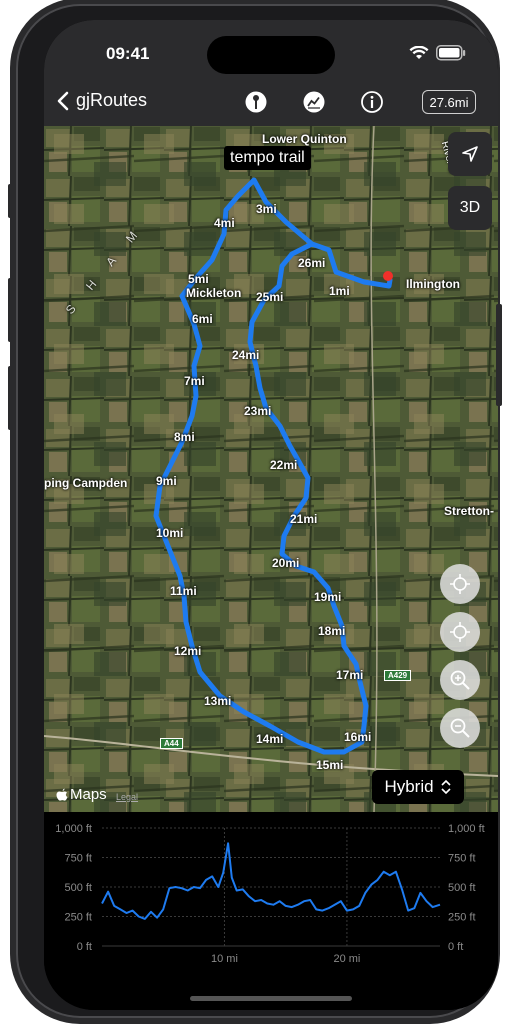  What do you see at coordinates (455, 947) in the screenshot?
I see `y-tick-label-right: 0 ft` at bounding box center [455, 947].